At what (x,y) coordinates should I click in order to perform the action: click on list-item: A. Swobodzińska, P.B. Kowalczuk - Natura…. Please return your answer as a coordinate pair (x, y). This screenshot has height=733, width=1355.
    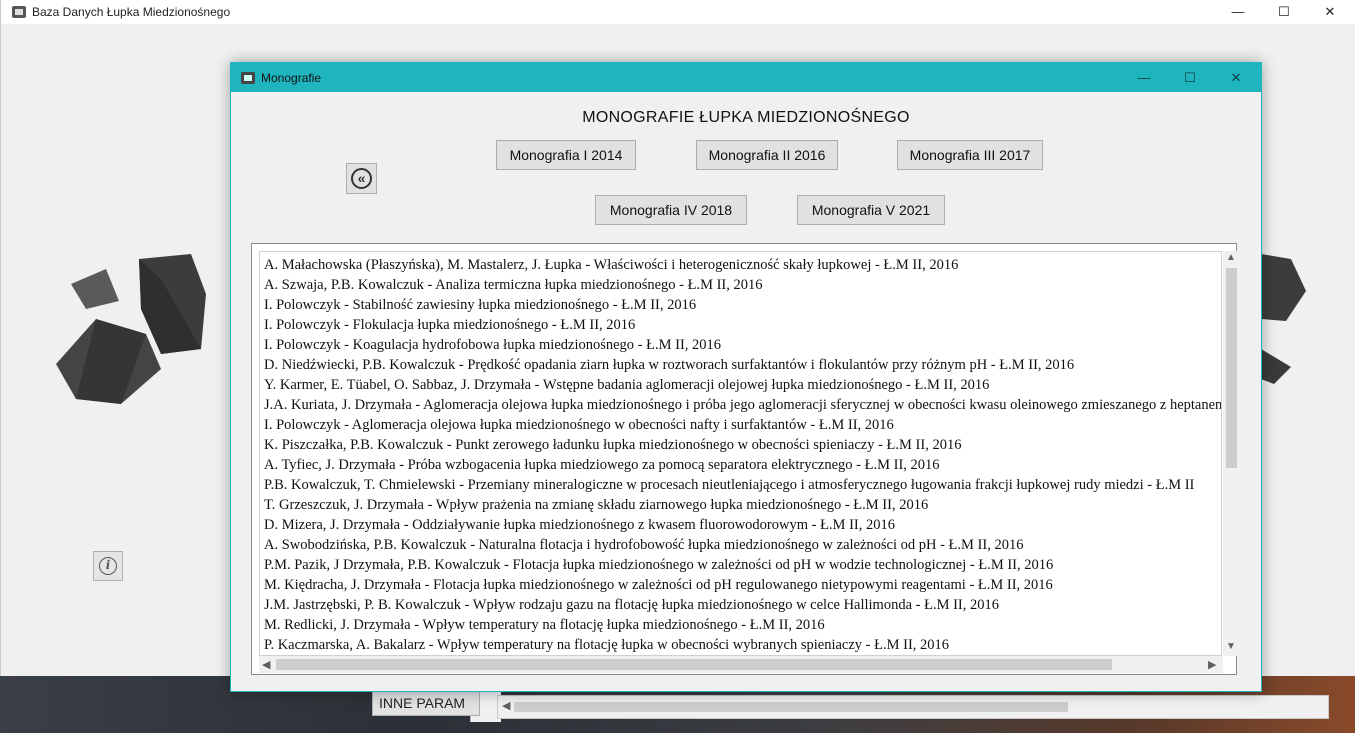
    Looking at the image, I should click on (742, 545).